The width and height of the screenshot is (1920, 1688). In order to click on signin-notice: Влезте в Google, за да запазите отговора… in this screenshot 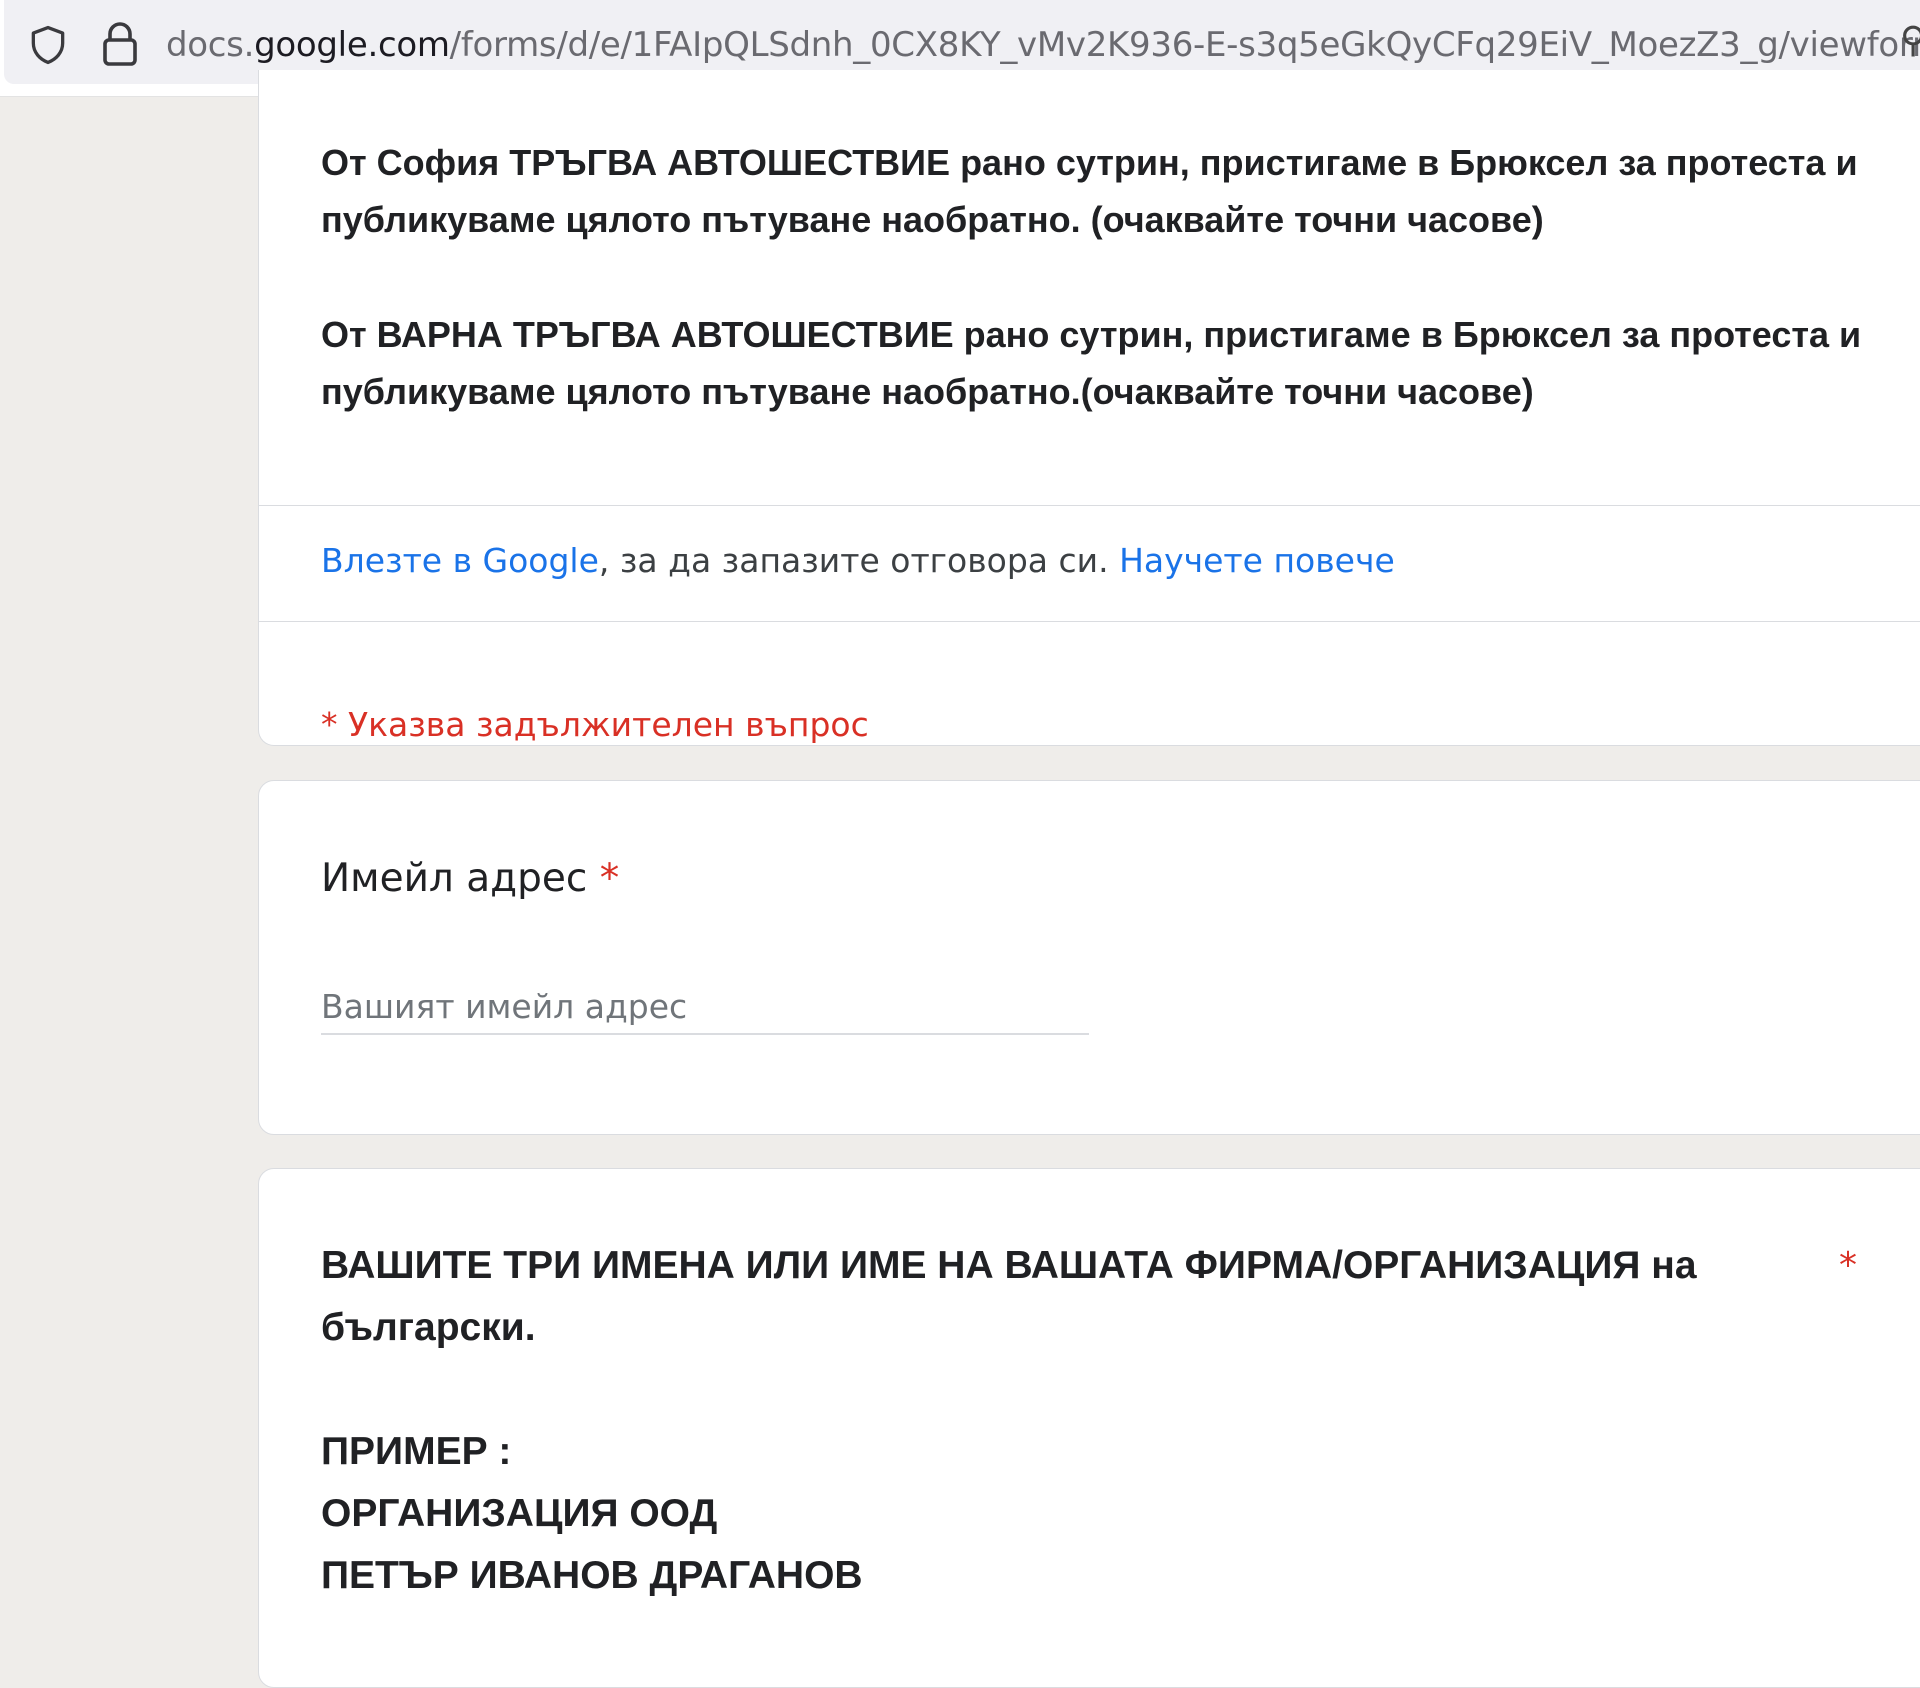, I will do `click(858, 561)`.